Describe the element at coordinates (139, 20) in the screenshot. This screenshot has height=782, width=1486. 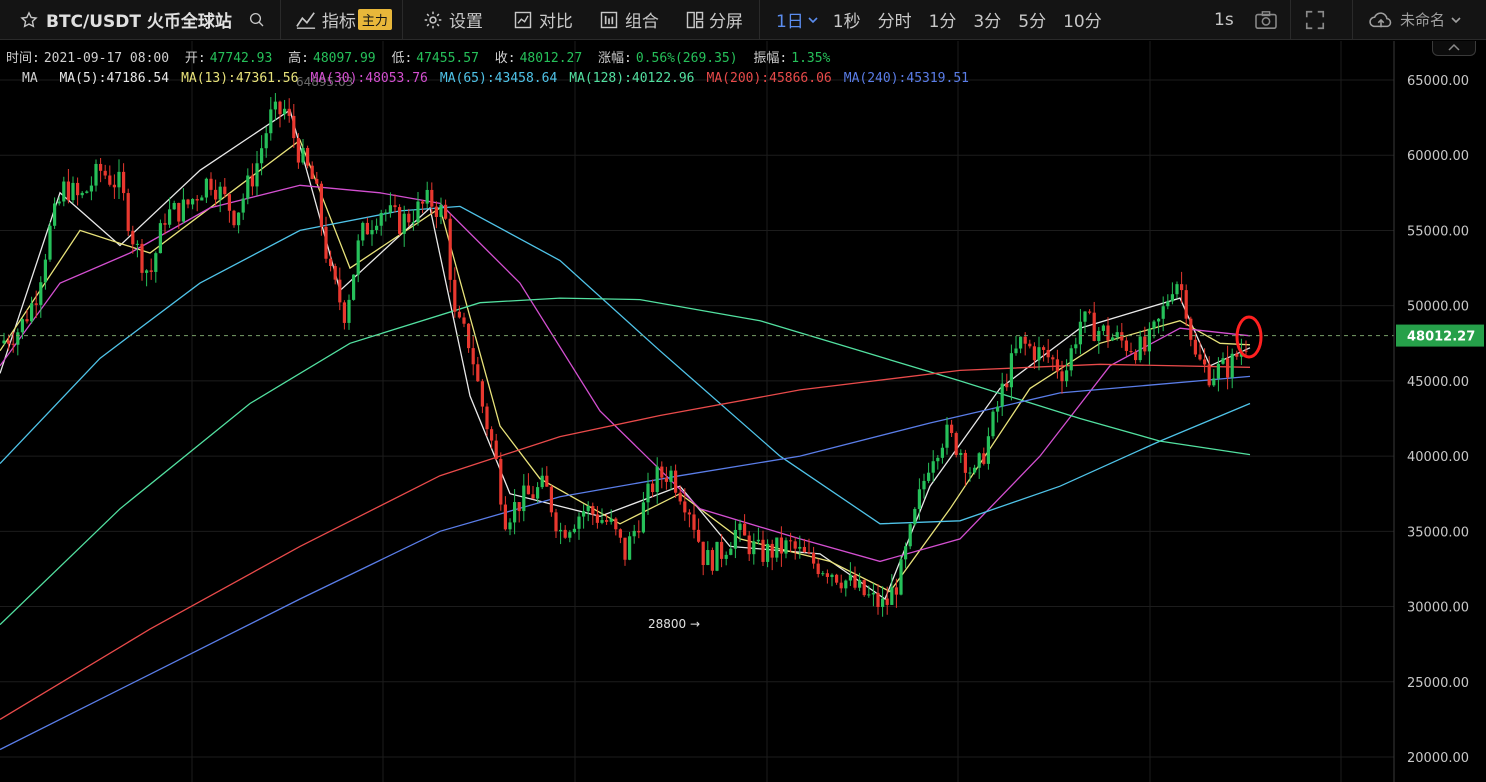
I see `symbol-title: BTC/USDT 火币全球站` at that location.